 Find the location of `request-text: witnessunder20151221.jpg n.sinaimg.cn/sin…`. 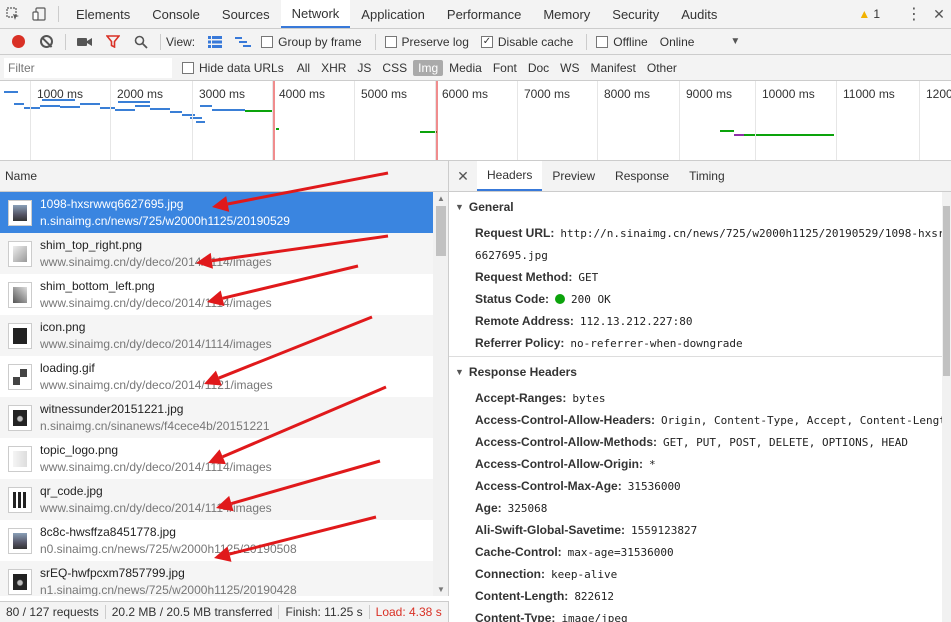

request-text: witnessunder20151221.jpg n.sinaimg.cn/sin… is located at coordinates (155, 418).